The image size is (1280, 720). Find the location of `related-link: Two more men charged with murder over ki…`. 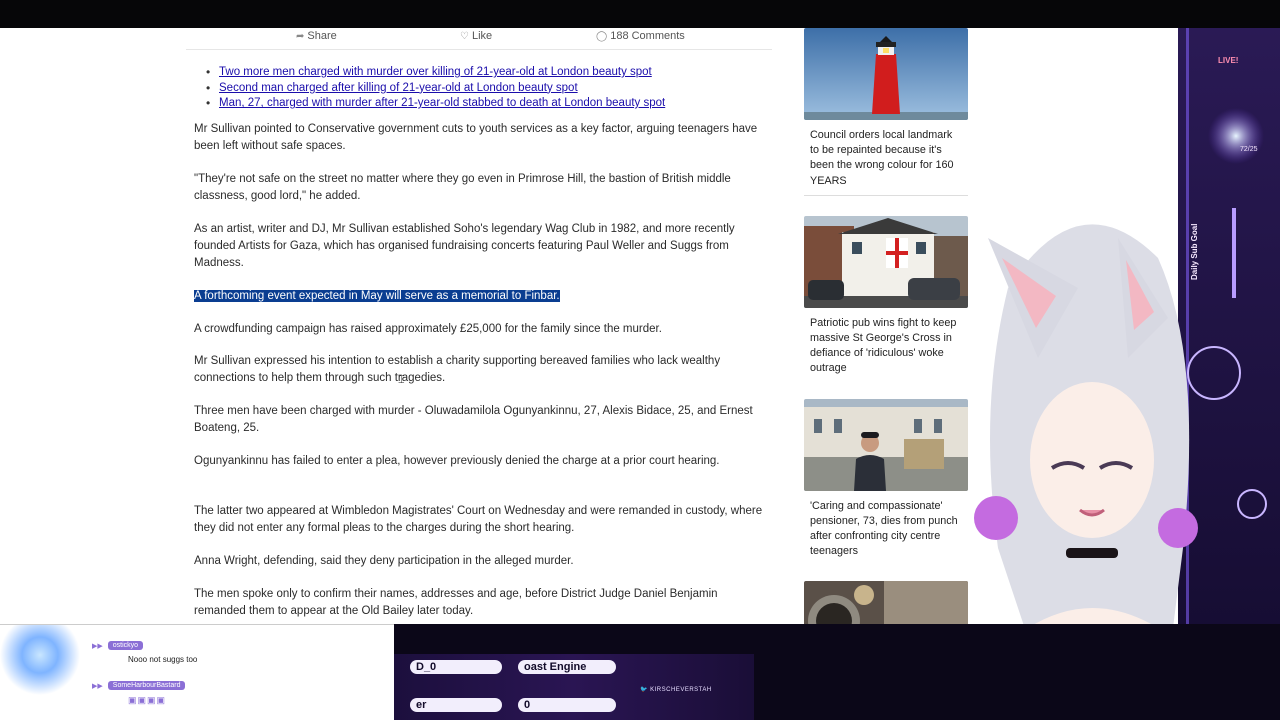

related-link: Two more men charged with murder over ki… is located at coordinates (435, 72).